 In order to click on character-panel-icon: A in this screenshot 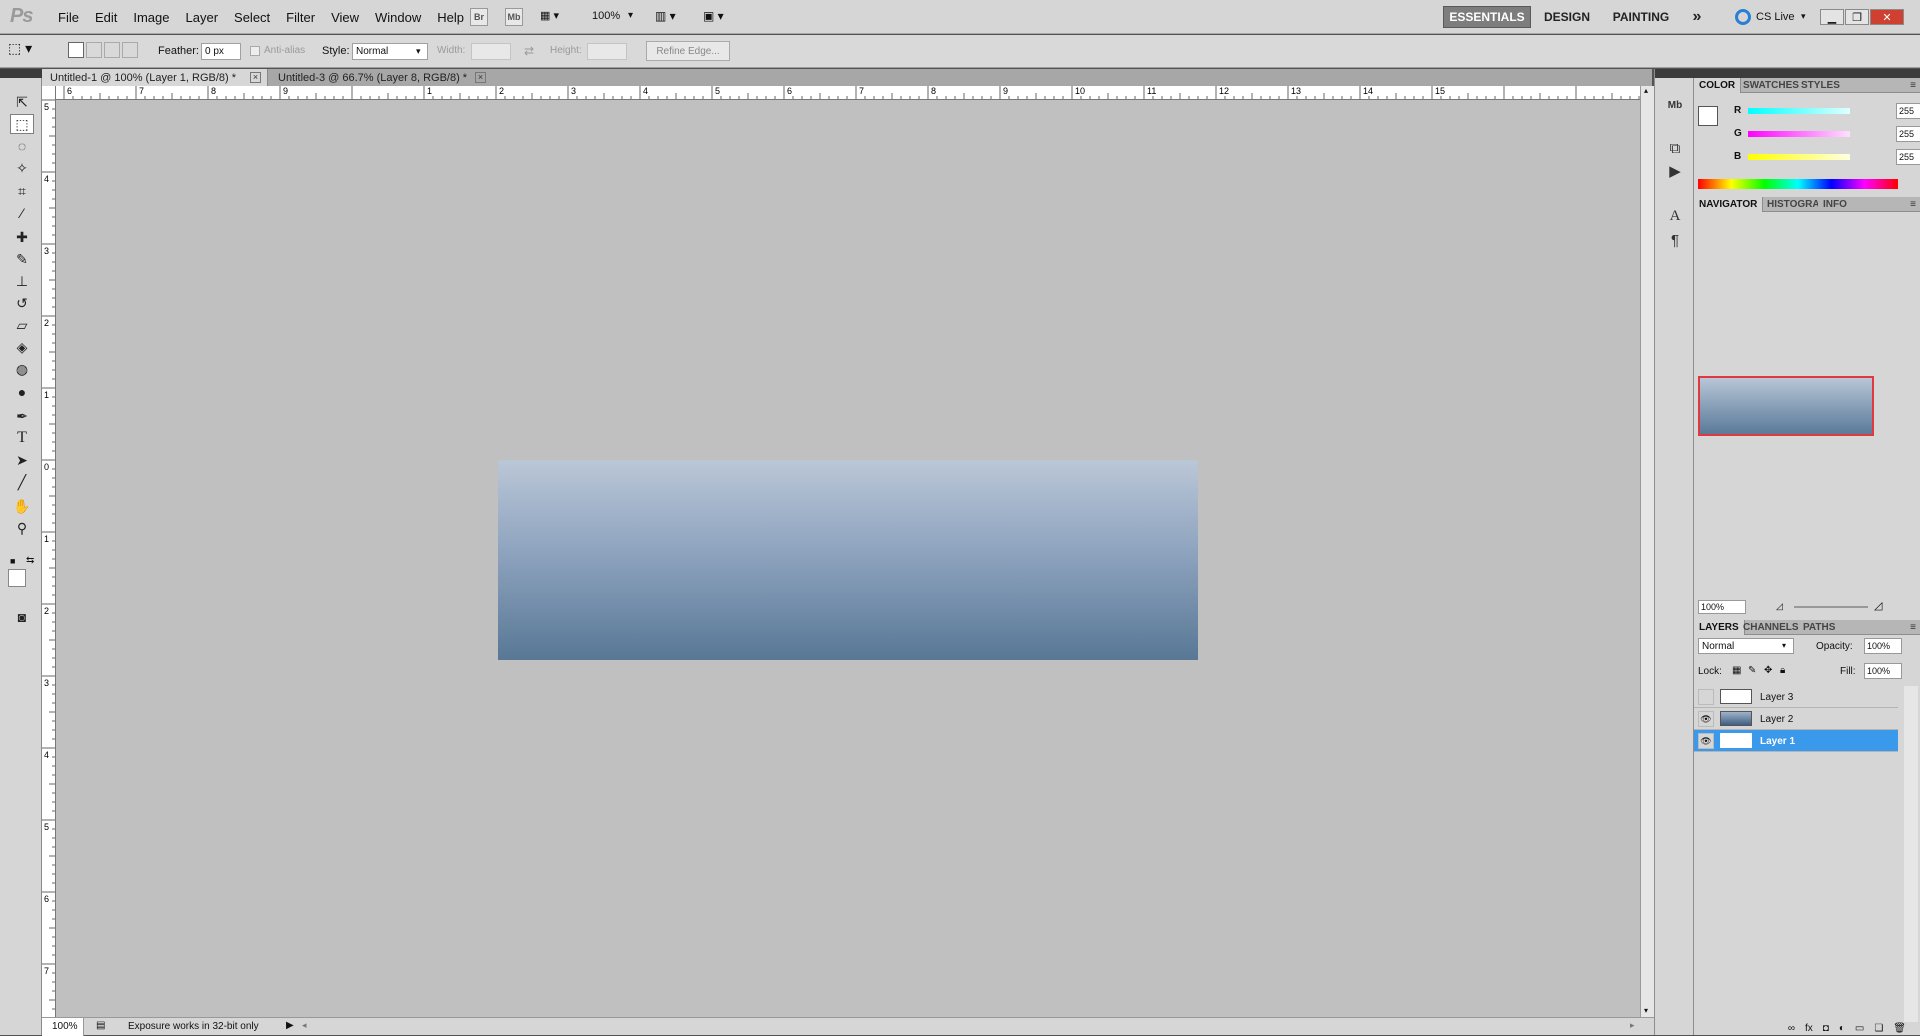, I will do `click(1675, 216)`.